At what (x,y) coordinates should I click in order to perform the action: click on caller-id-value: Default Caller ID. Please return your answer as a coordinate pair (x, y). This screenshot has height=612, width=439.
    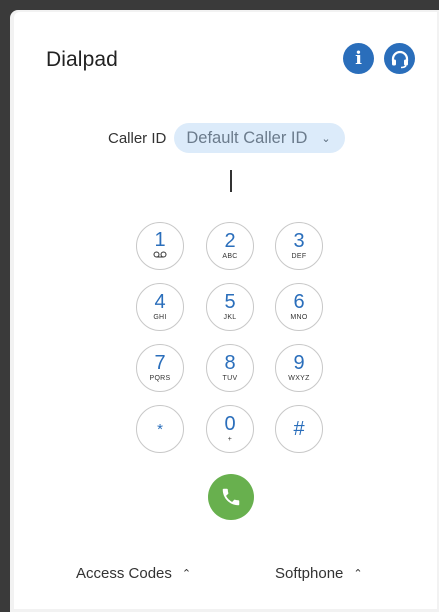
    Looking at the image, I should click on (247, 137).